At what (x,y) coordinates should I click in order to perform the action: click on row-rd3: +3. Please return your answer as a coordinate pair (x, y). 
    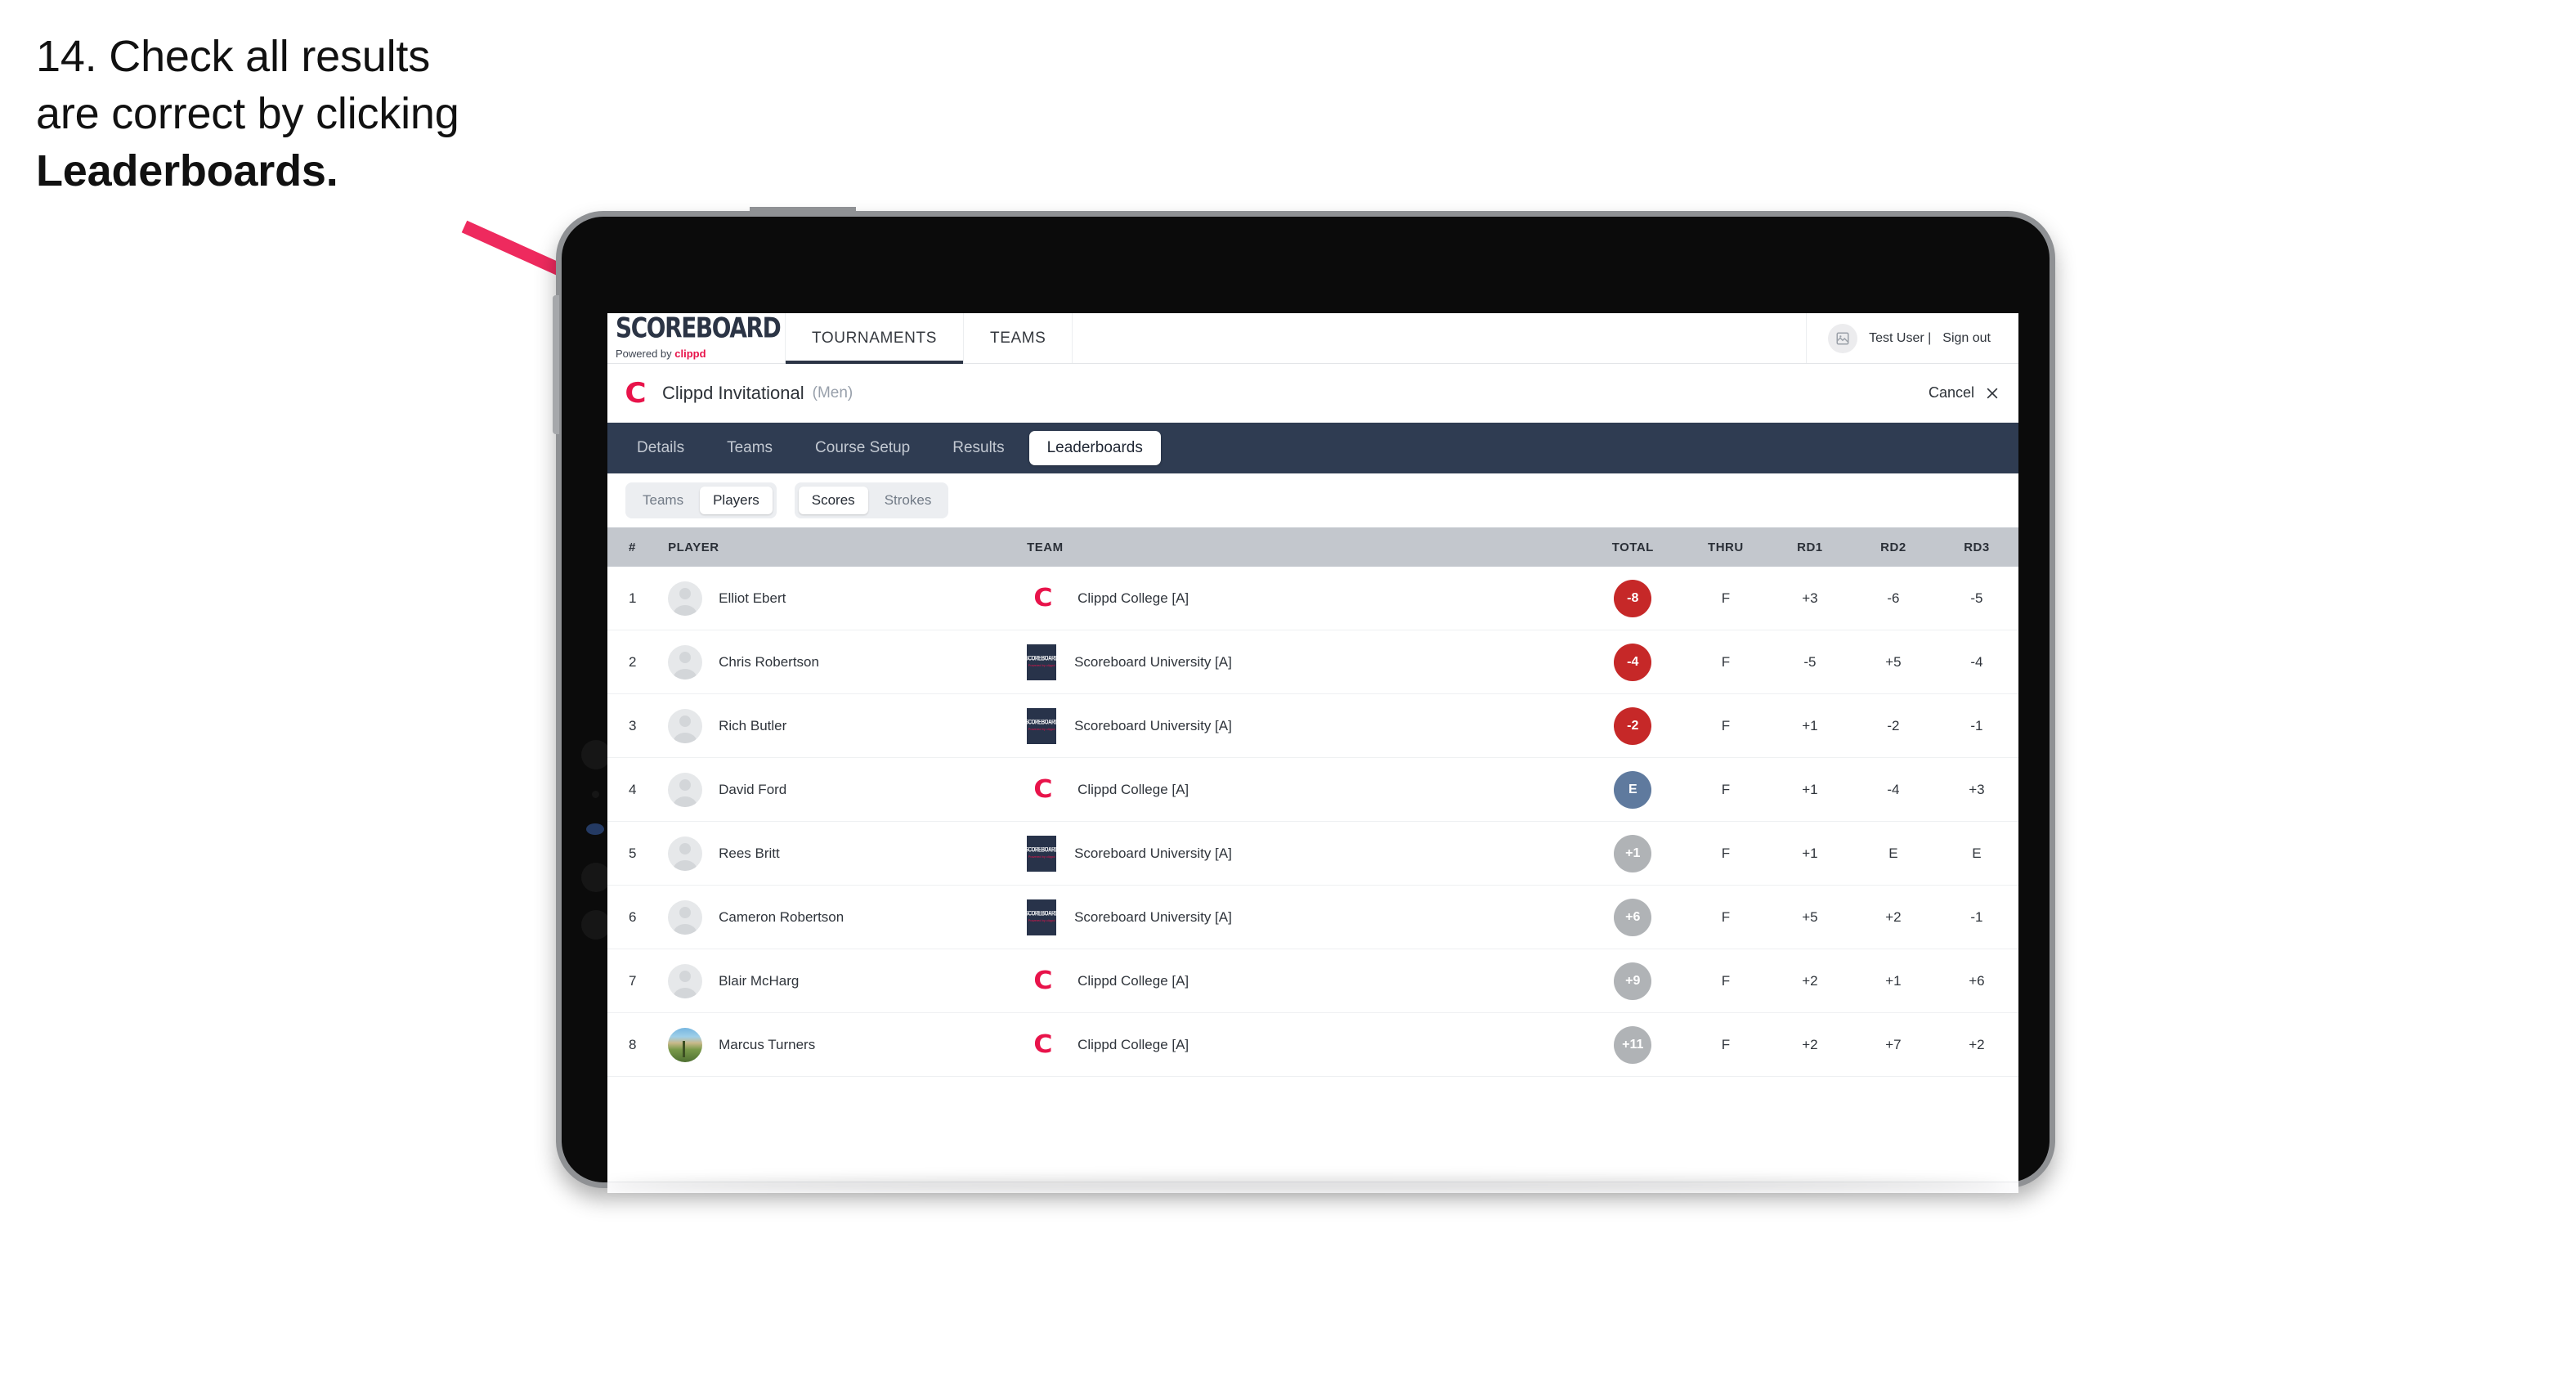
    Looking at the image, I should click on (1977, 789).